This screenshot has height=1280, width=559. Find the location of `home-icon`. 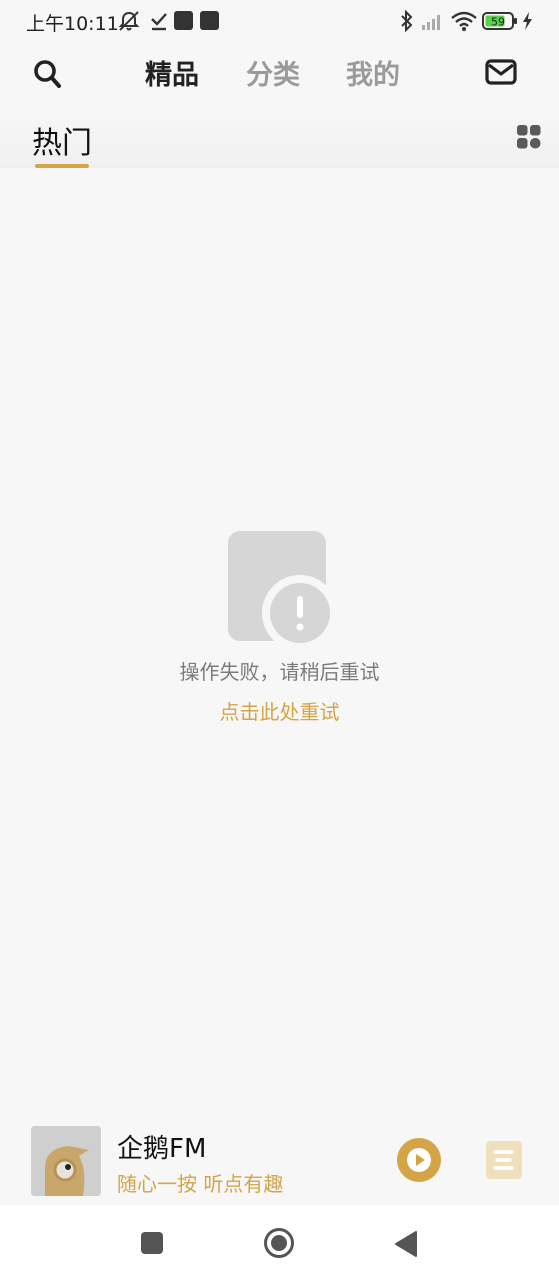

home-icon is located at coordinates (279, 1243).